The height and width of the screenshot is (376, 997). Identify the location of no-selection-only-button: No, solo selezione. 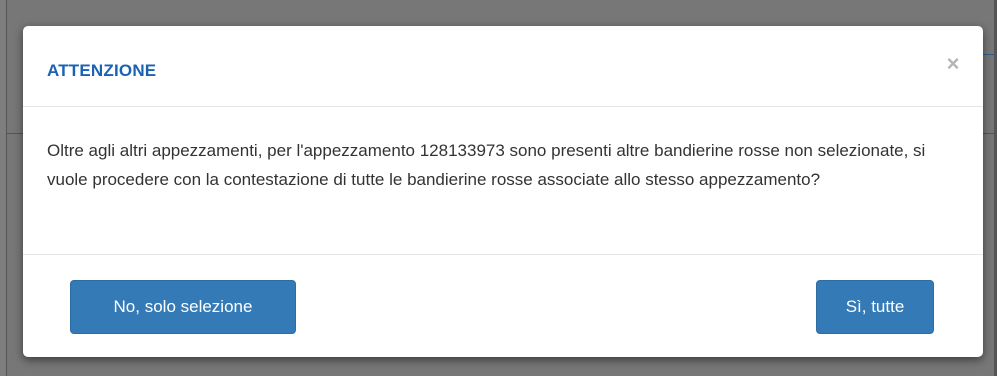
(183, 307).